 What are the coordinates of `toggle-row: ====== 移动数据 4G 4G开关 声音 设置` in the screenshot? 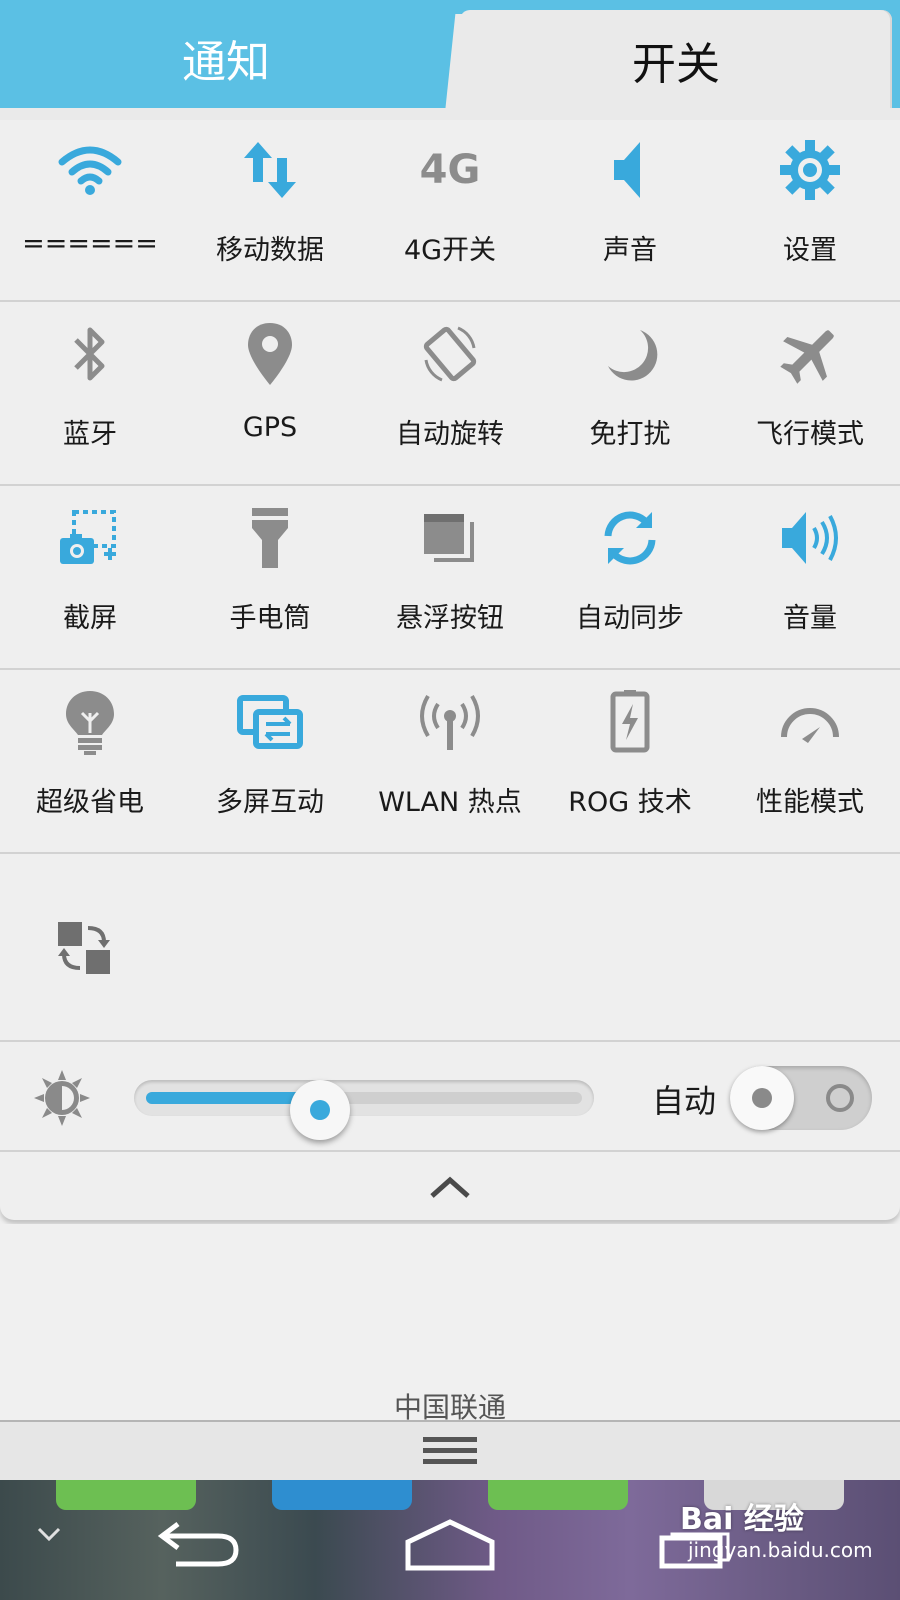 It's located at (450, 211).